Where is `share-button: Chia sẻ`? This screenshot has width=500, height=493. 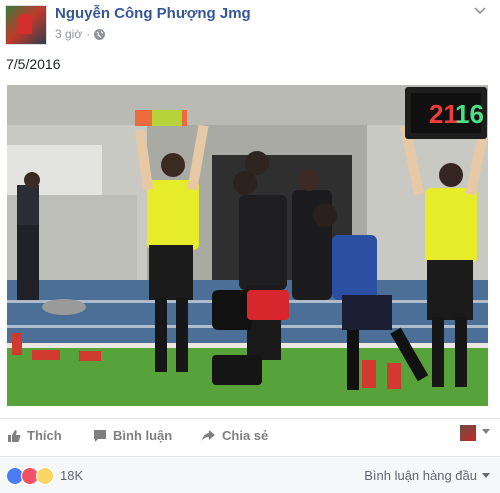 share-button: Chia sẻ is located at coordinates (234, 435).